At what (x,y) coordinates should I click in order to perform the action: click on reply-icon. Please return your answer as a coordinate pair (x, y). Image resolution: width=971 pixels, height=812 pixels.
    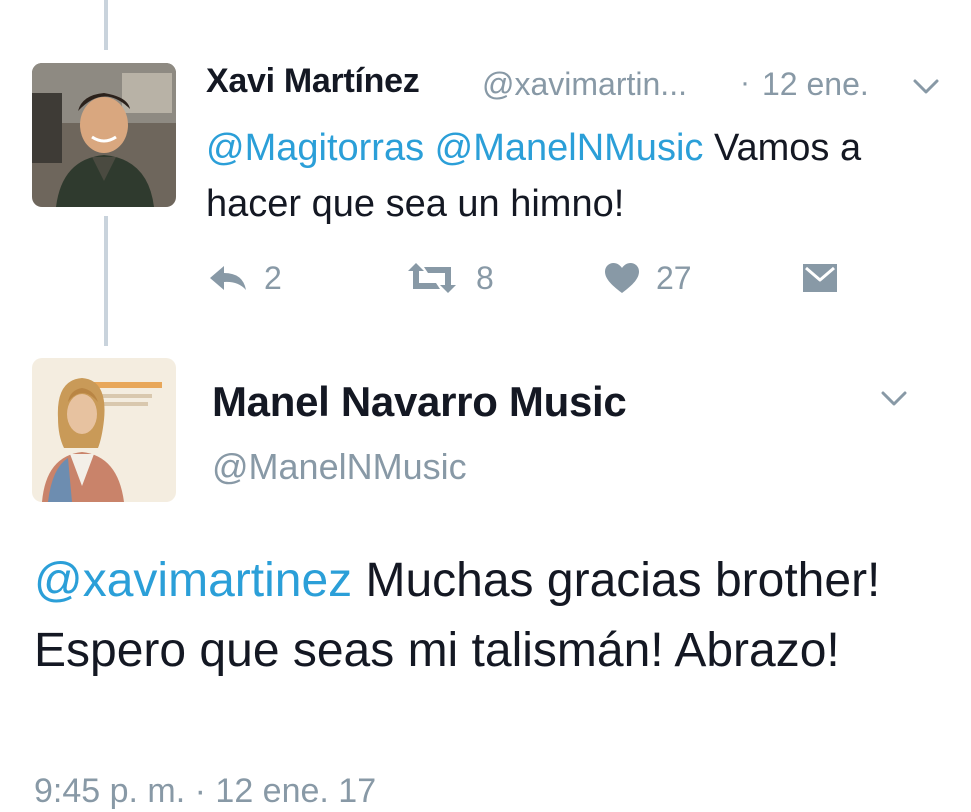
    Looking at the image, I should click on (228, 278).